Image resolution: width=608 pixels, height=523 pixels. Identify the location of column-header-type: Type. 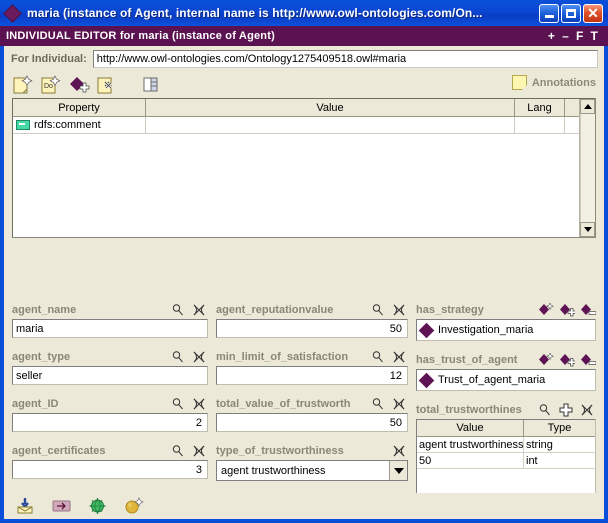
(559, 428).